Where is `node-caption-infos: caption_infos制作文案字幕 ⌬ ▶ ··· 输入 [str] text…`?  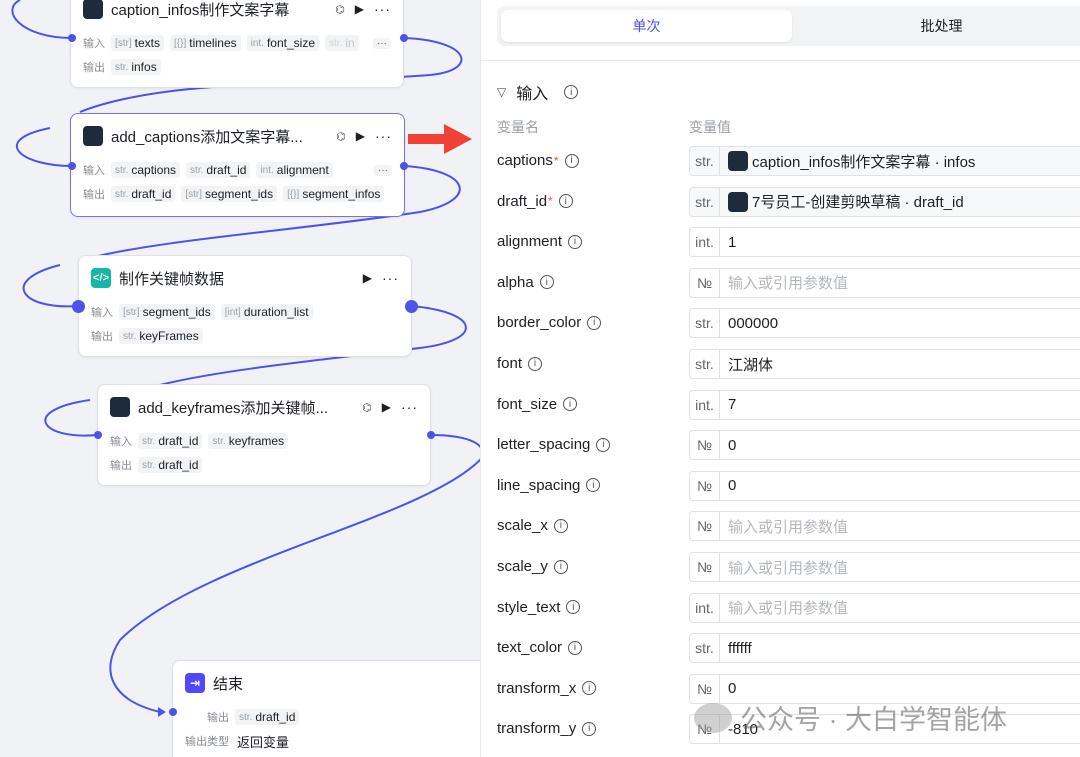
node-caption-infos: caption_infos制作文案字幕 ⌬ ▶ ··· 输入 [str] text… is located at coordinates (237, 44).